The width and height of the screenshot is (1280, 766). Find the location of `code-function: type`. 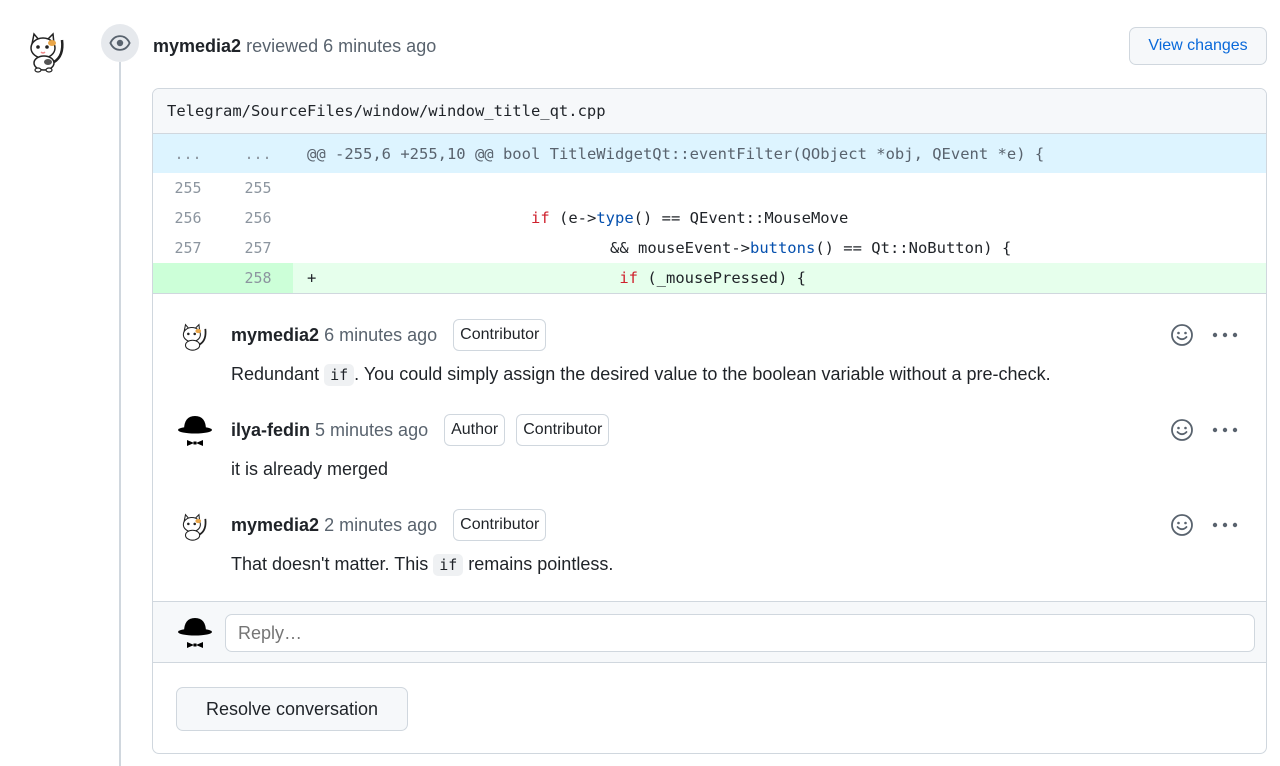

code-function: type is located at coordinates (615, 218).